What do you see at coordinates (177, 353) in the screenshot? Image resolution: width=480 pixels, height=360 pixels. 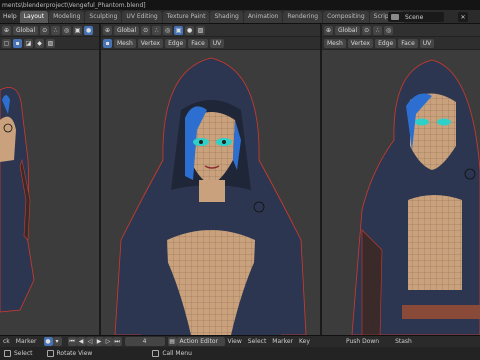 I see `status-call-menu: Call Menu` at bounding box center [177, 353].